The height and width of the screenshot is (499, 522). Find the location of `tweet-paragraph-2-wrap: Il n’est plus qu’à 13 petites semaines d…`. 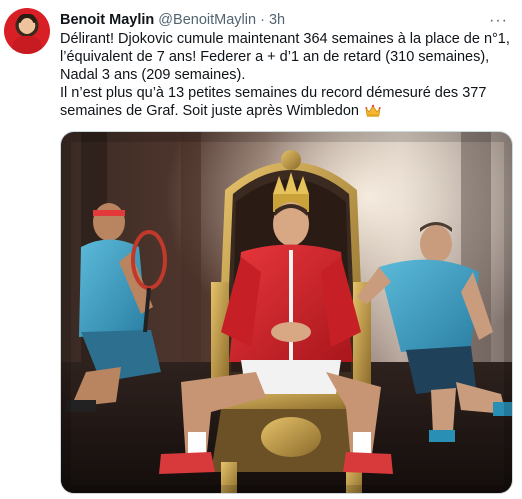

tweet-paragraph-2-wrap: Il n’est plus qu’à 13 petites semaines d… is located at coordinates (285, 102).